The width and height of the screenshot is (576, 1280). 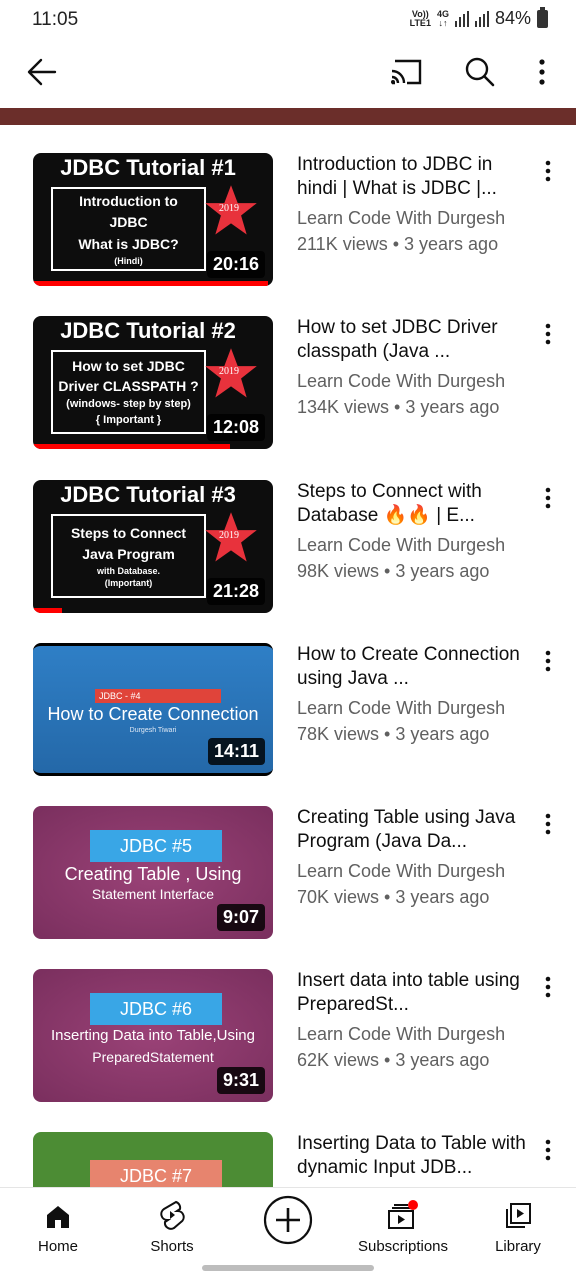 What do you see at coordinates (235, 427) in the screenshot?
I see `duration-badge: 12:08` at bounding box center [235, 427].